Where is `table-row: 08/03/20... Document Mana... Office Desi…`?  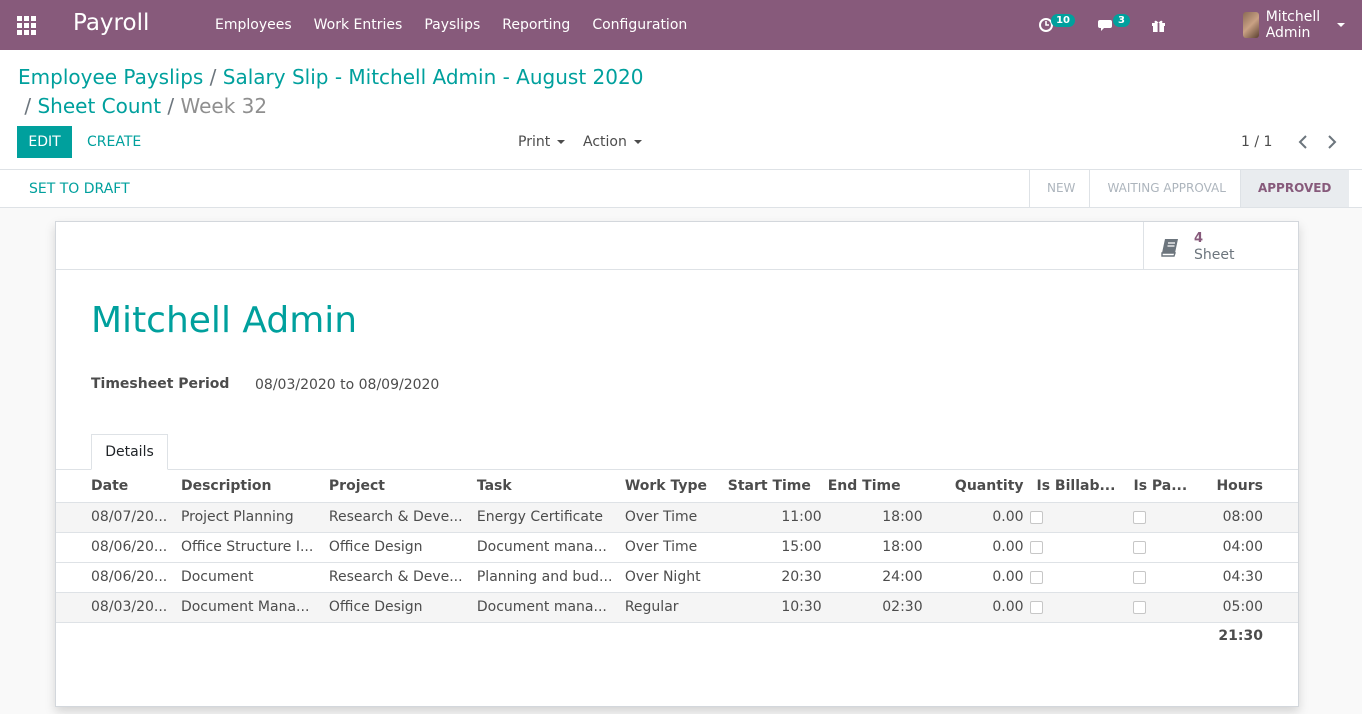
table-row: 08/03/20... Document Mana... Office Desi… is located at coordinates (677, 607).